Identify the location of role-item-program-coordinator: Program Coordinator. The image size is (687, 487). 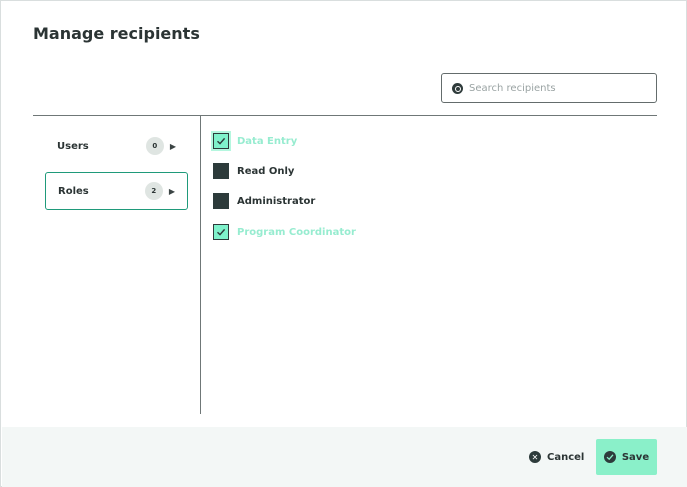
(284, 232).